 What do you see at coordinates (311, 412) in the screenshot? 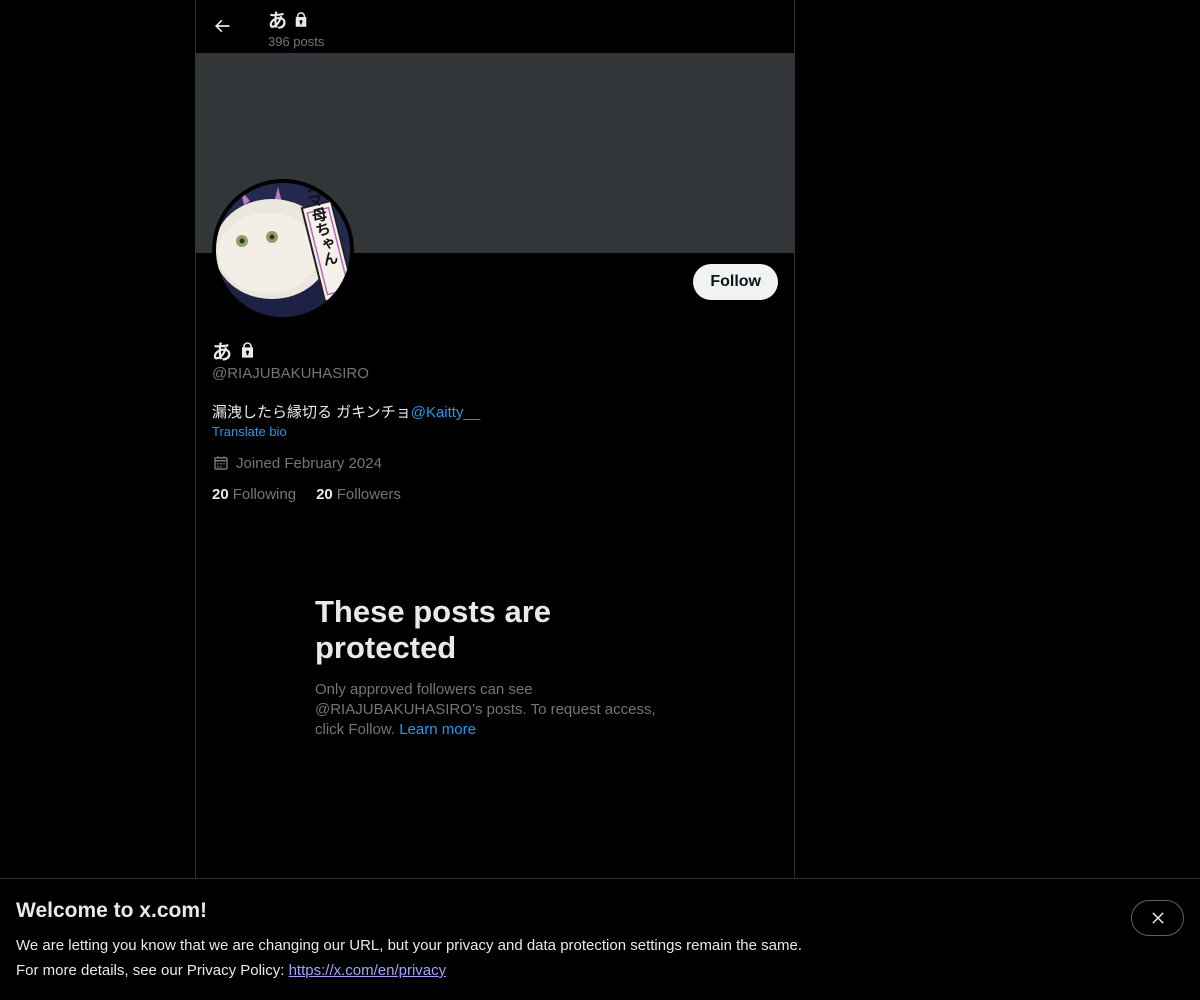
I see `bio-text: 漏洩したら縁切る ガキンチョ` at bounding box center [311, 412].